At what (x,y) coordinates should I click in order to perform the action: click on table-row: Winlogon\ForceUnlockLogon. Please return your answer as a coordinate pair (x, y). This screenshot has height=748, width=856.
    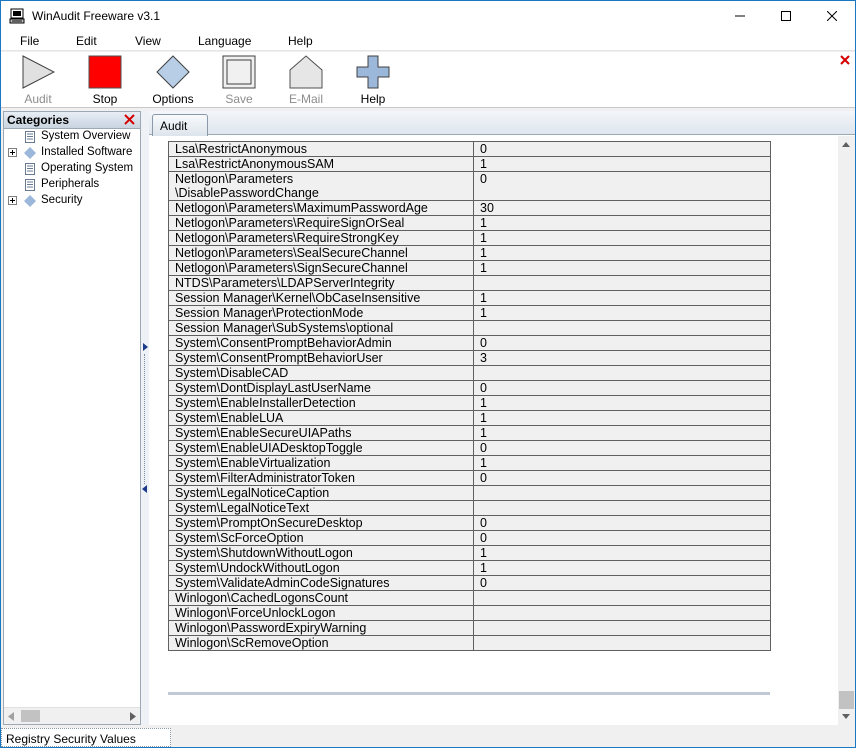
    Looking at the image, I should click on (469, 613).